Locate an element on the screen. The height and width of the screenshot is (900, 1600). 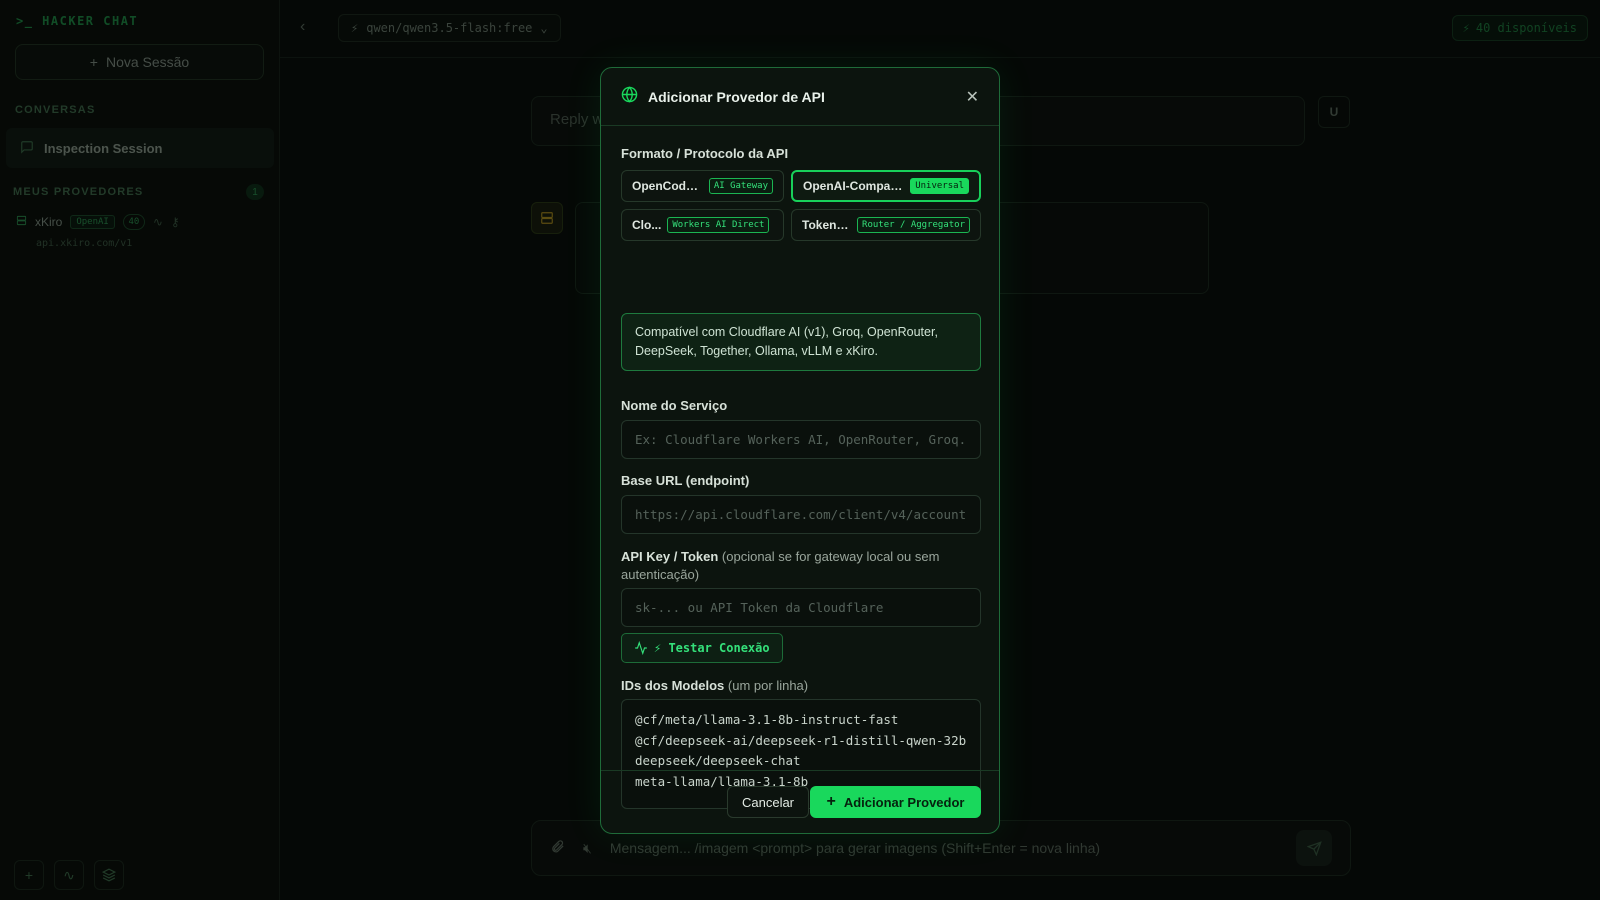
format-option-cloudflare: Clo... Workers AI Direct is located at coordinates (702, 225).